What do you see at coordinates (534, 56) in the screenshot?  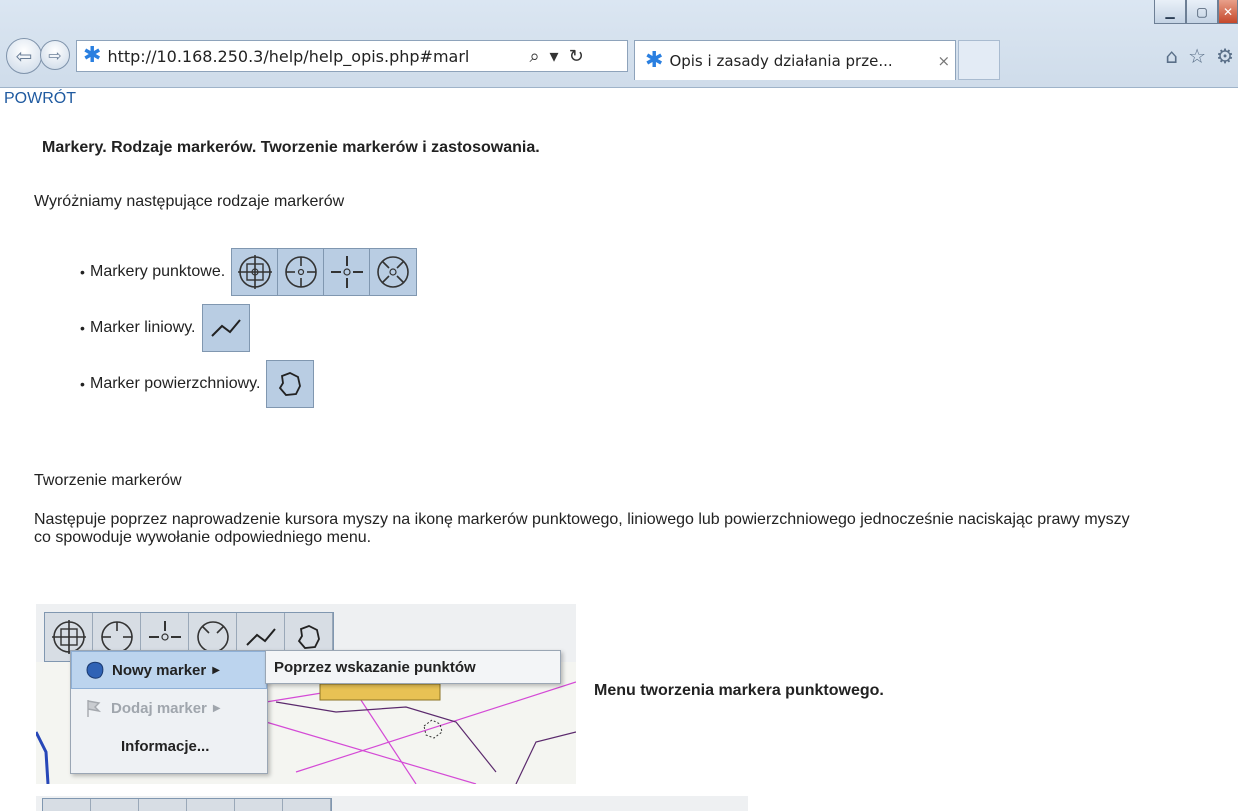 I see `search-icon: ⌕` at bounding box center [534, 56].